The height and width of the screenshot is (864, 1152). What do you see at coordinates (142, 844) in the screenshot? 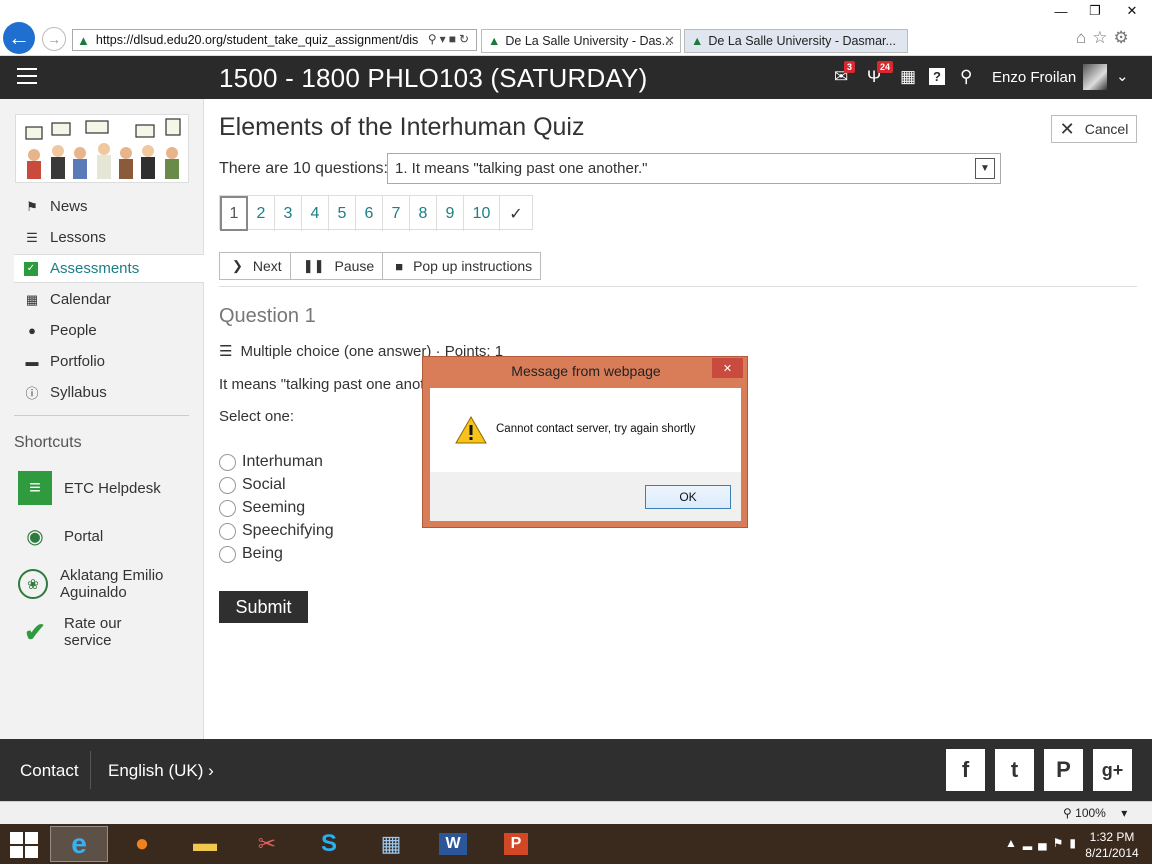
I see `firefox-icon: ●` at bounding box center [142, 844].